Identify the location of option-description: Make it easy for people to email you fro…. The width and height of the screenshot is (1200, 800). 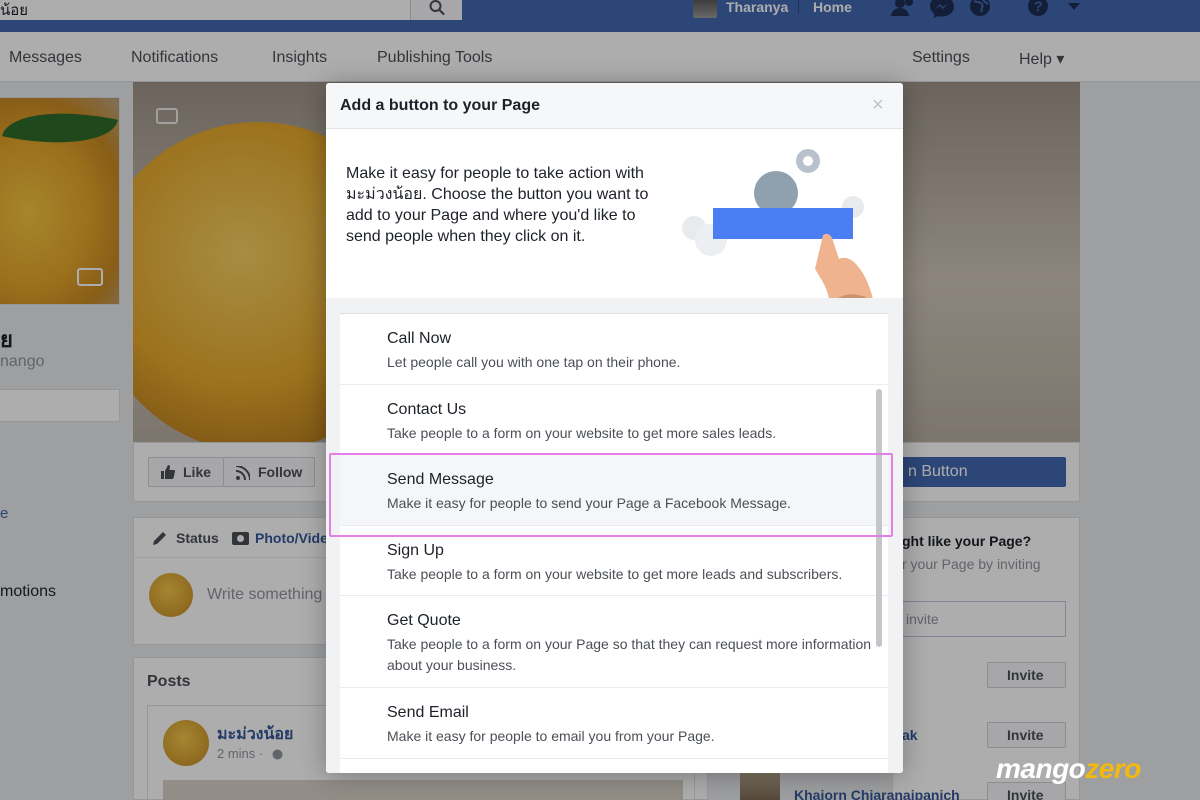
(551, 736).